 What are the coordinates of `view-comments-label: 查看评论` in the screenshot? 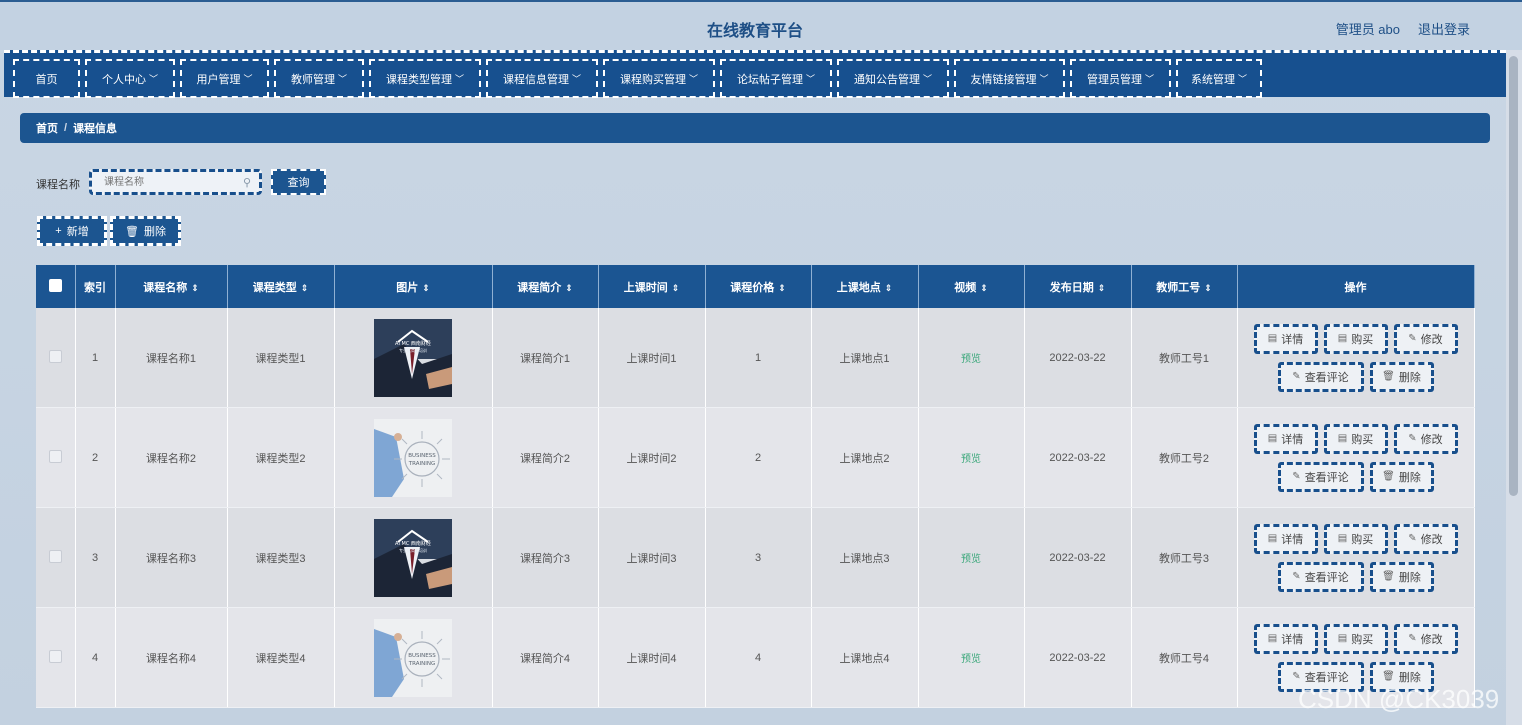 It's located at (1326, 377).